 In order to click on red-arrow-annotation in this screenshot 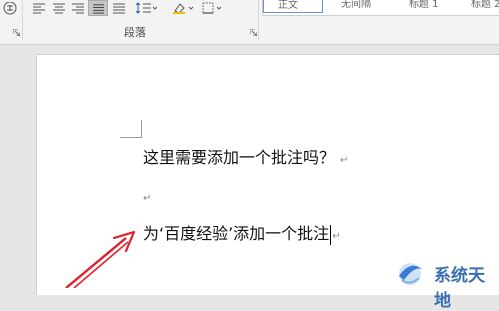, I will do `click(100, 259)`.